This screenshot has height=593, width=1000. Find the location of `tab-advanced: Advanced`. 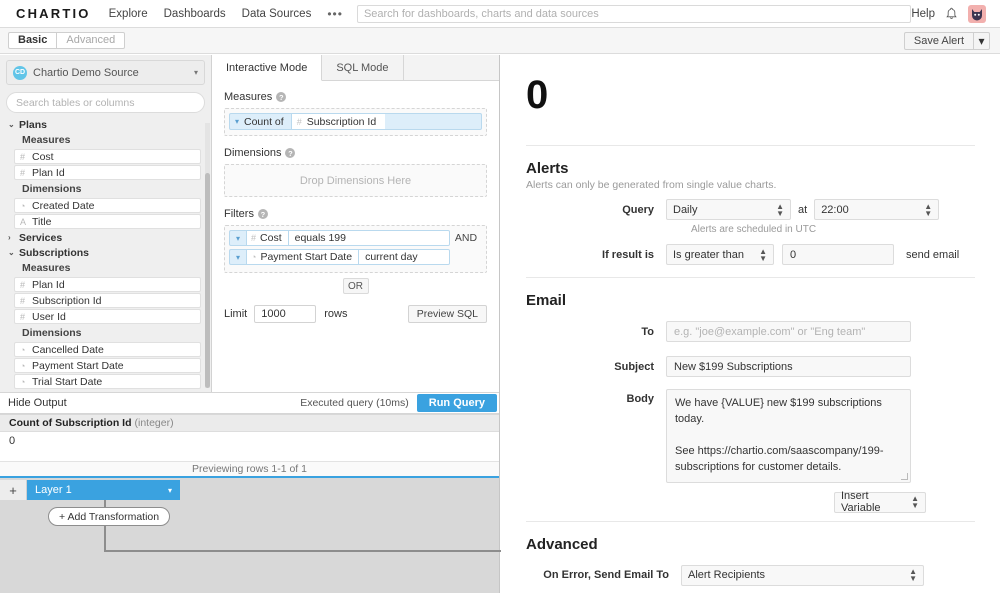

tab-advanced: Advanced is located at coordinates (91, 40).